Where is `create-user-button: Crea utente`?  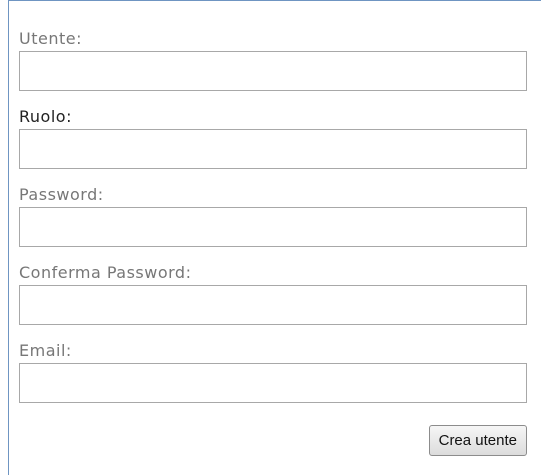 create-user-button: Crea utente is located at coordinates (477, 440).